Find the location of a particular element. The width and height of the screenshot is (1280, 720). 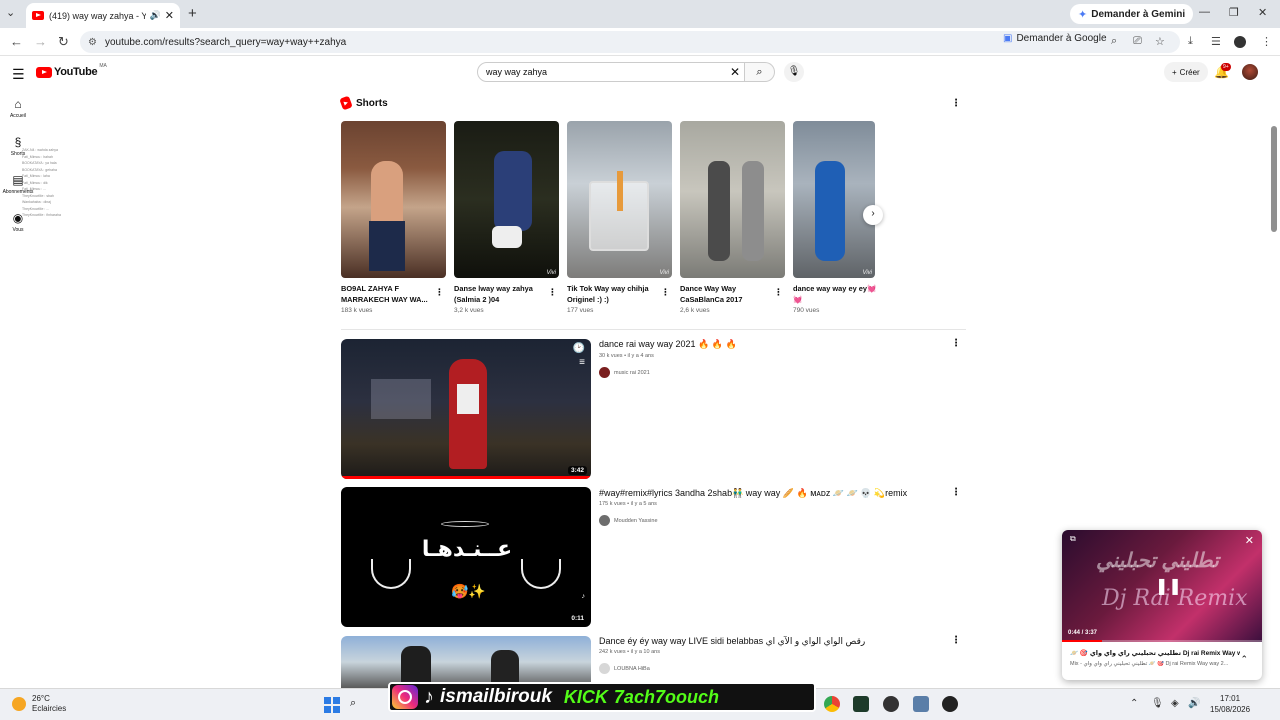

page-scrollbar is located at coordinates (1274, 373).